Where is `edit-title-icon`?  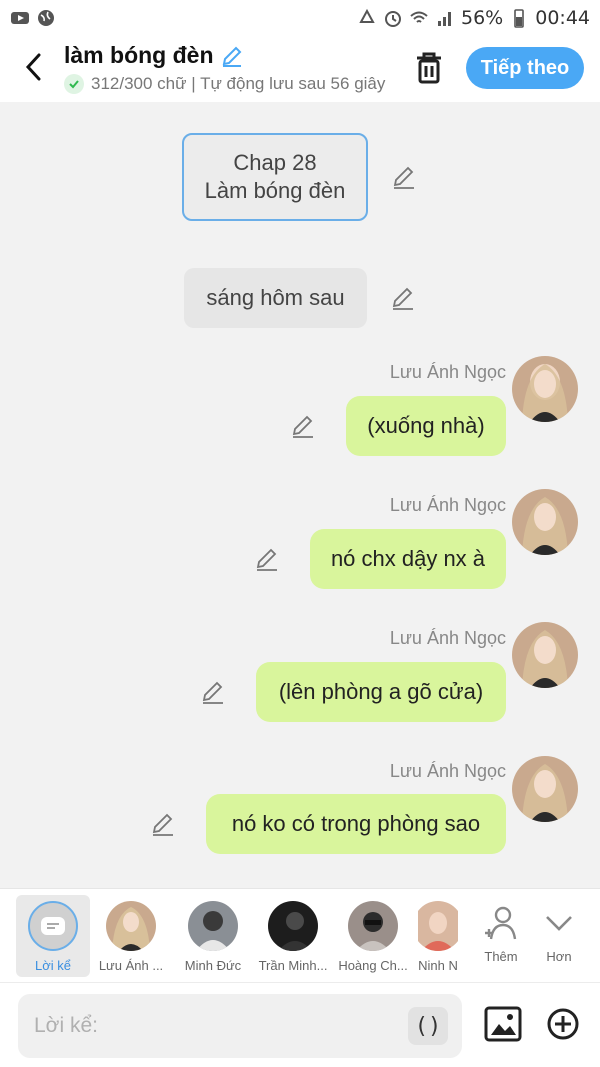
edit-title-icon is located at coordinates (232, 56).